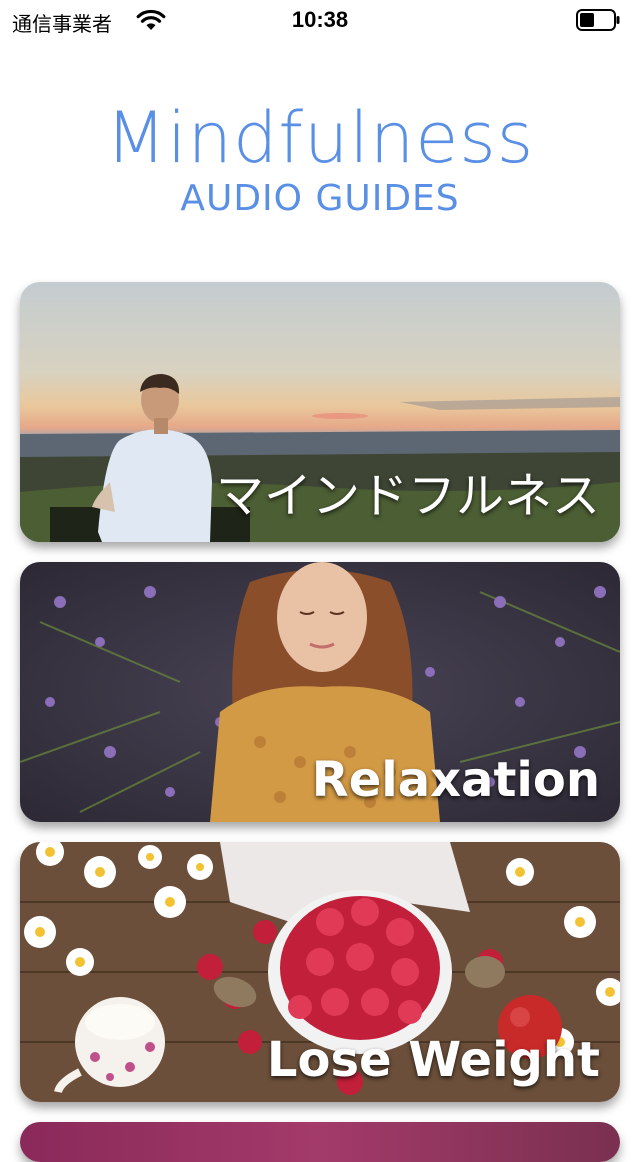 The image size is (640, 1162). Describe the element at coordinates (598, 20) in the screenshot. I see `battery-icon` at that location.